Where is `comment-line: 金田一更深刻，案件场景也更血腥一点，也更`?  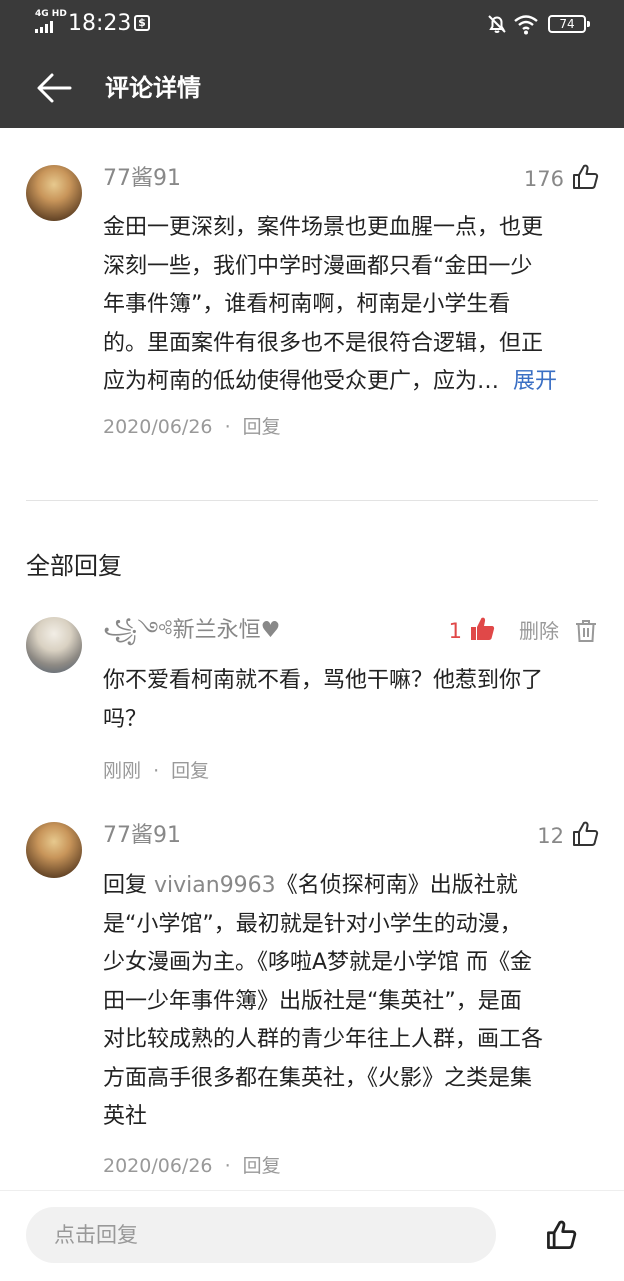
comment-line: 金田一更深刻，案件场景也更血腥一点，也更 is located at coordinates (323, 227).